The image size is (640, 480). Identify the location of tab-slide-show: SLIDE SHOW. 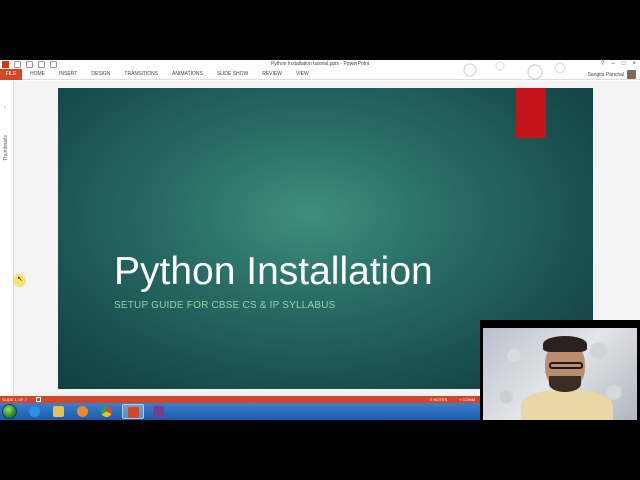
(232, 74).